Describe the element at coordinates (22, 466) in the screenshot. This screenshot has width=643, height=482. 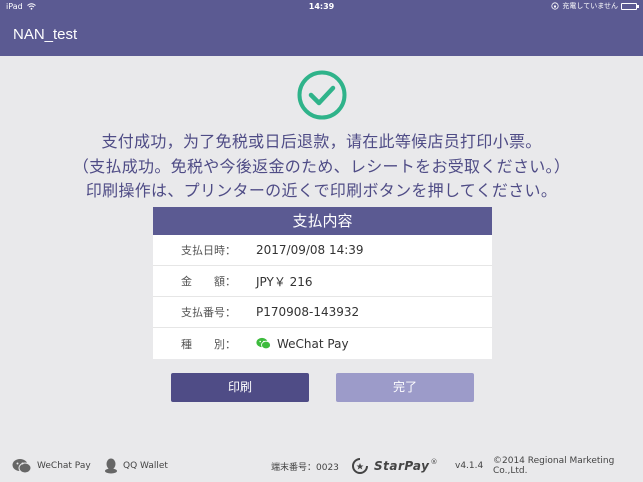
I see `wechat-pay-icon` at that location.